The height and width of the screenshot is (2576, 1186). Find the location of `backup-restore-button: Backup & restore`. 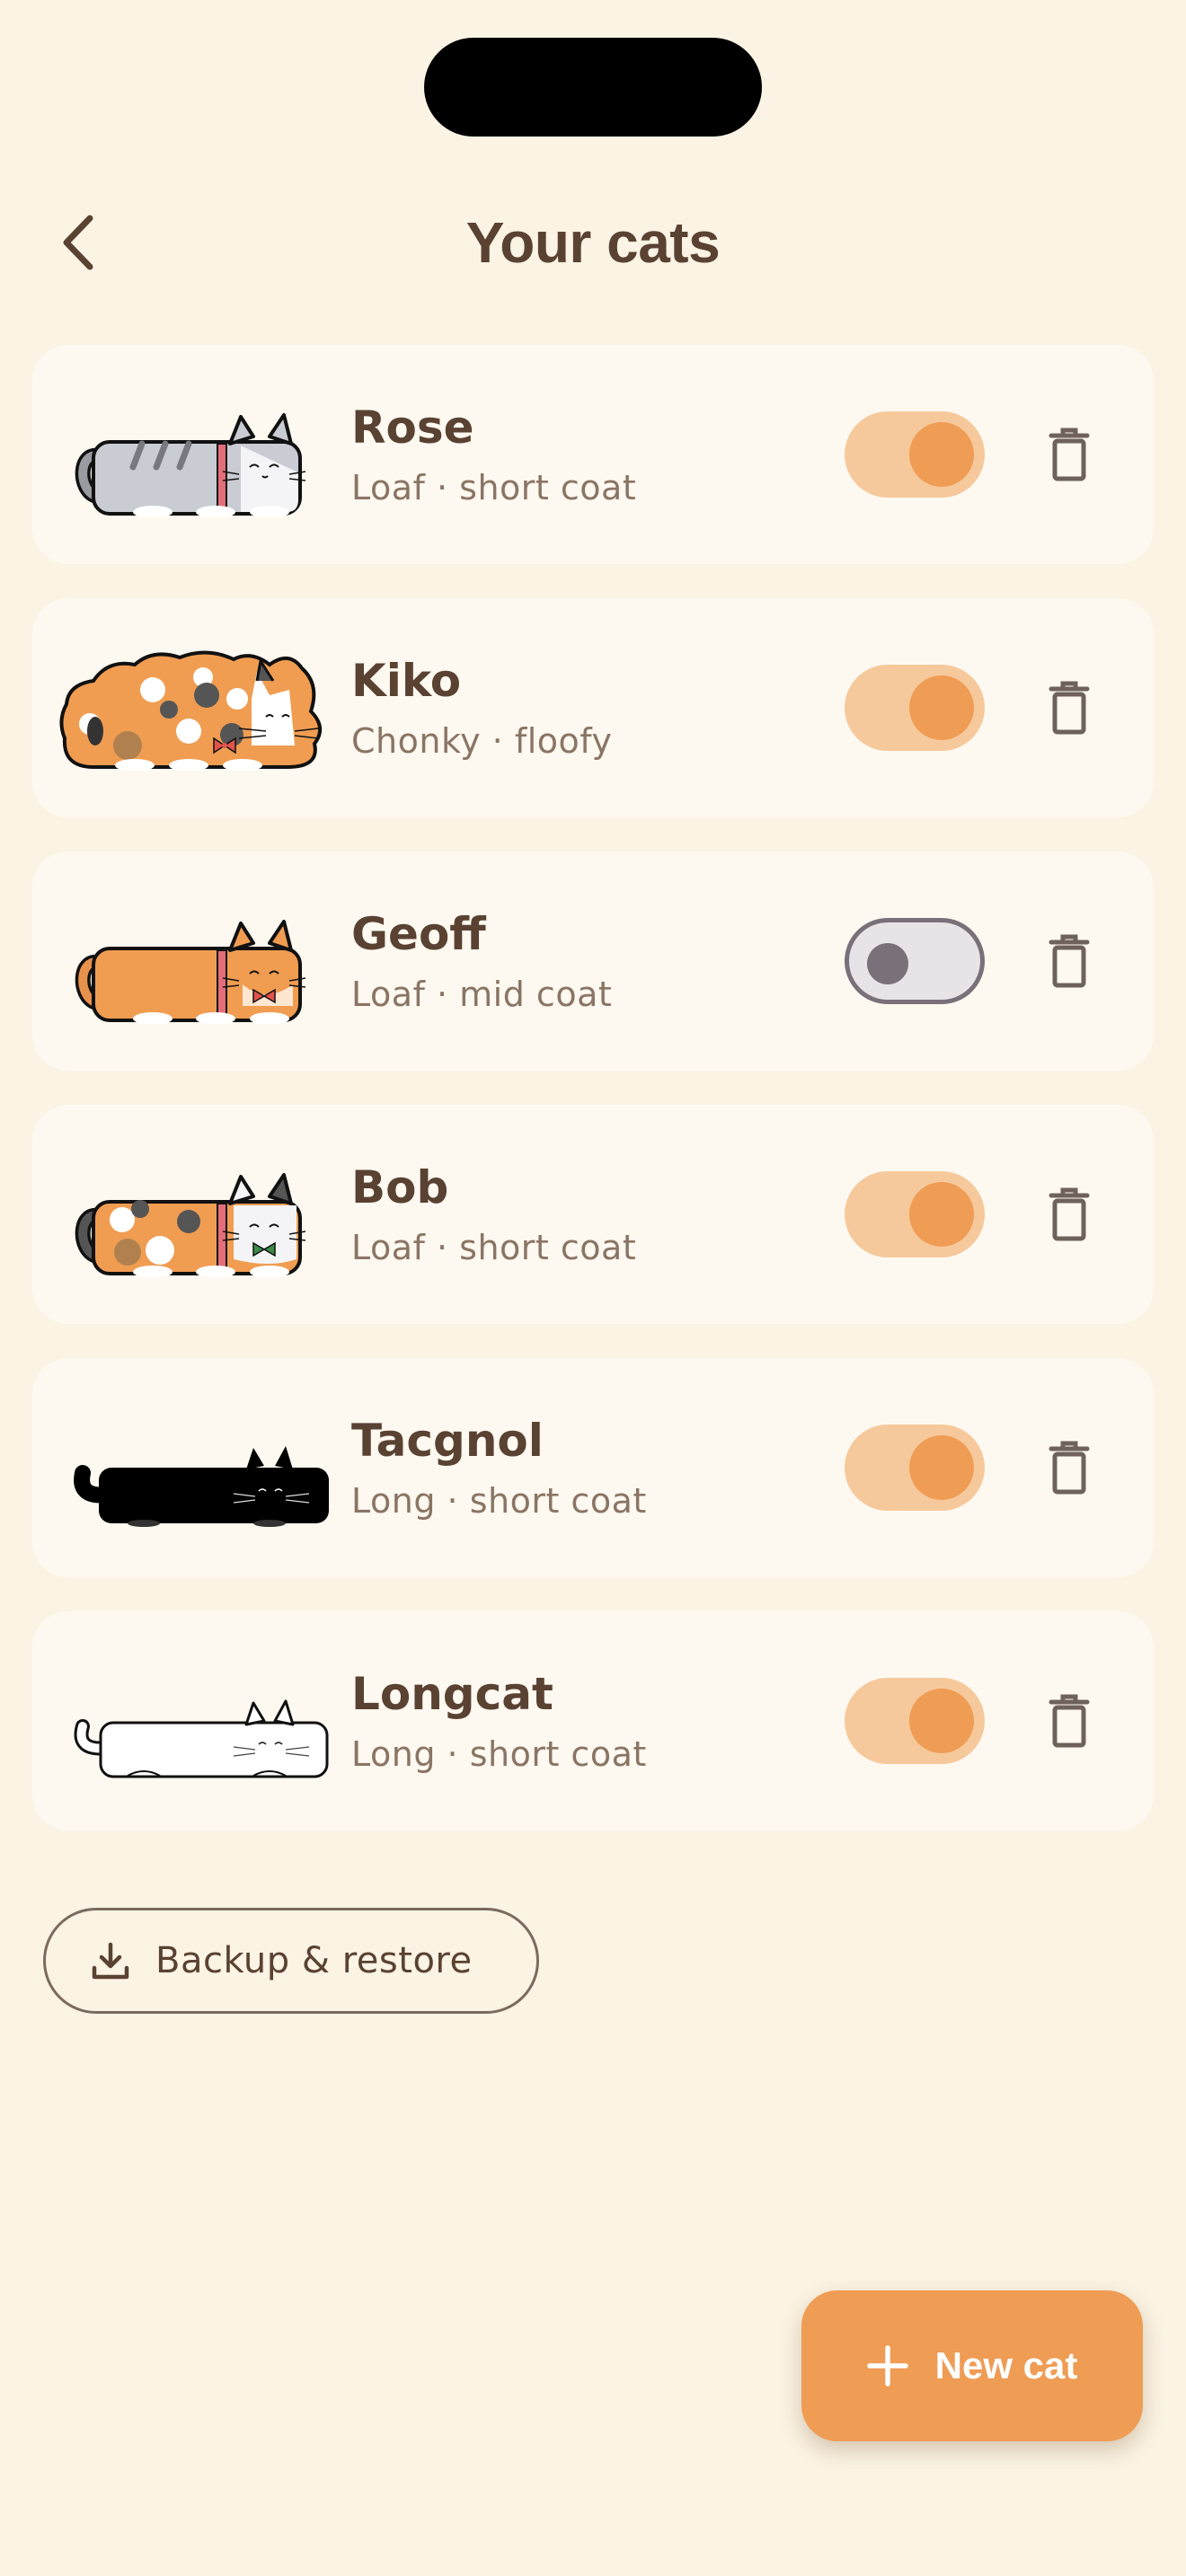

backup-restore-button: Backup & restore is located at coordinates (291, 1961).